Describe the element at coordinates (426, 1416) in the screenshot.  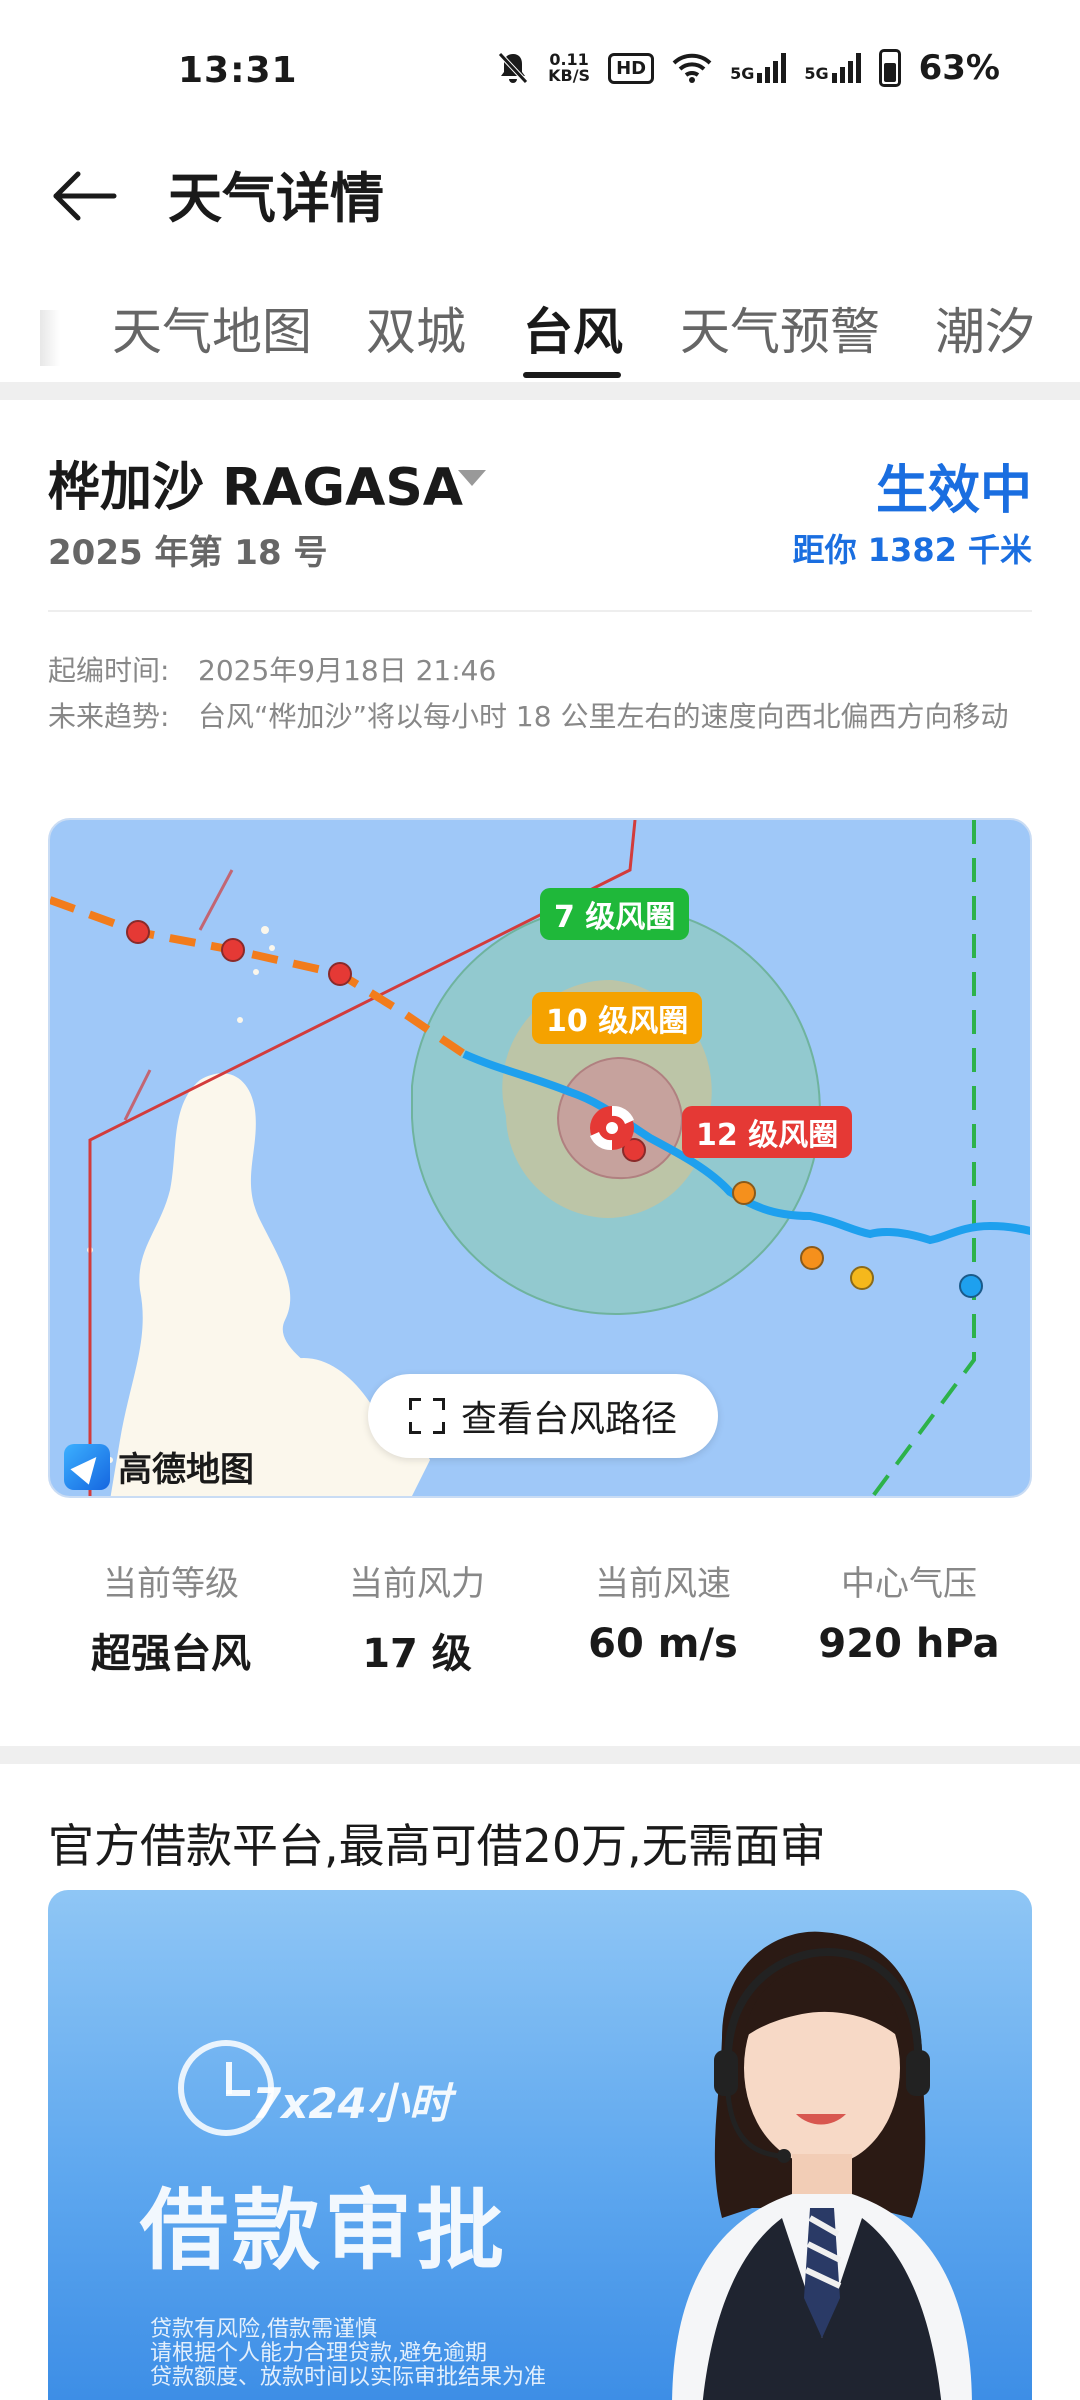
I see `expand-icon` at that location.